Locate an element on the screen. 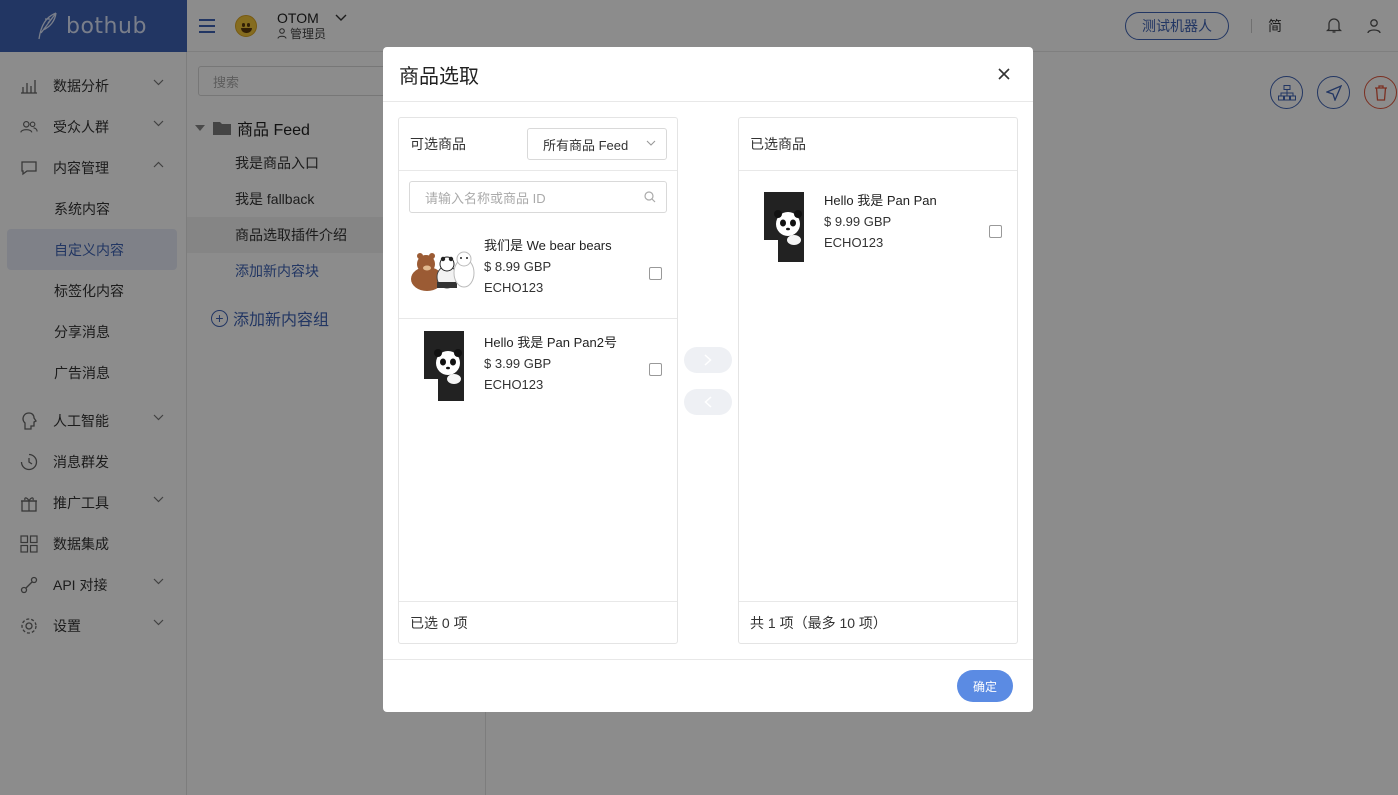 Image resolution: width=1398 pixels, height=795 pixels. chevron-down-icon is located at coordinates (651, 143).